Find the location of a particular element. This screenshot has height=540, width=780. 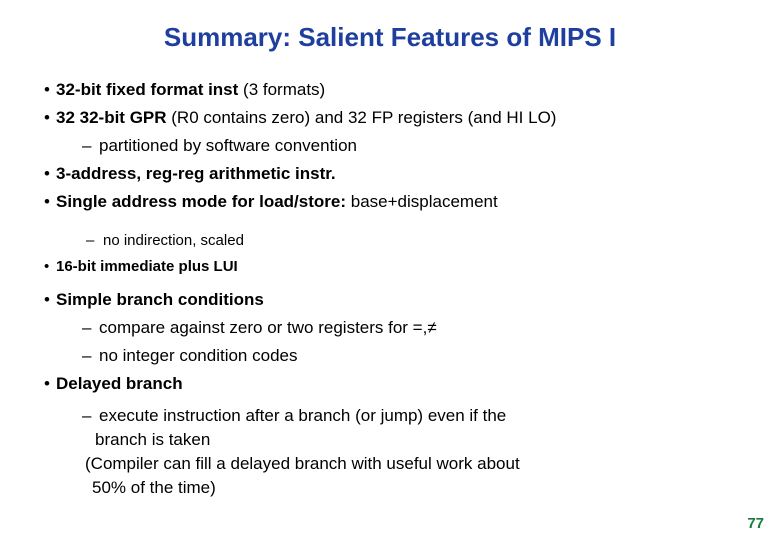

bullet-item: • Delayed branch is located at coordinates (390, 384).